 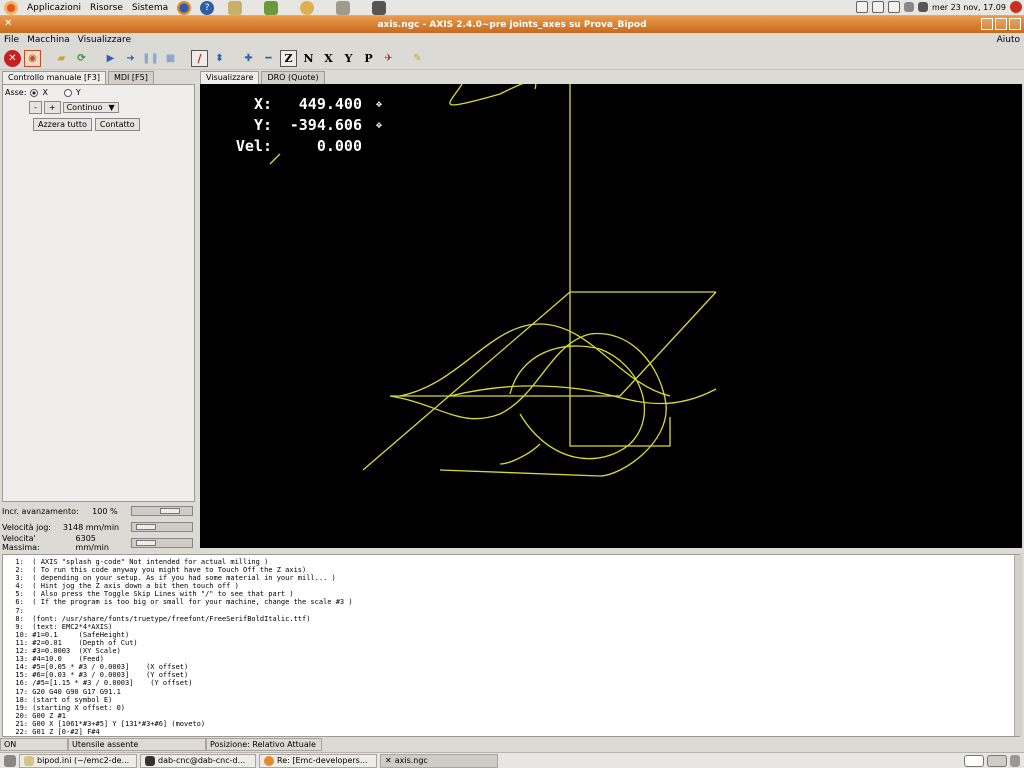 What do you see at coordinates (513, 692) in the screenshot?
I see `gcode-line: 17: G20 G40 G90 G17 G91.1` at bounding box center [513, 692].